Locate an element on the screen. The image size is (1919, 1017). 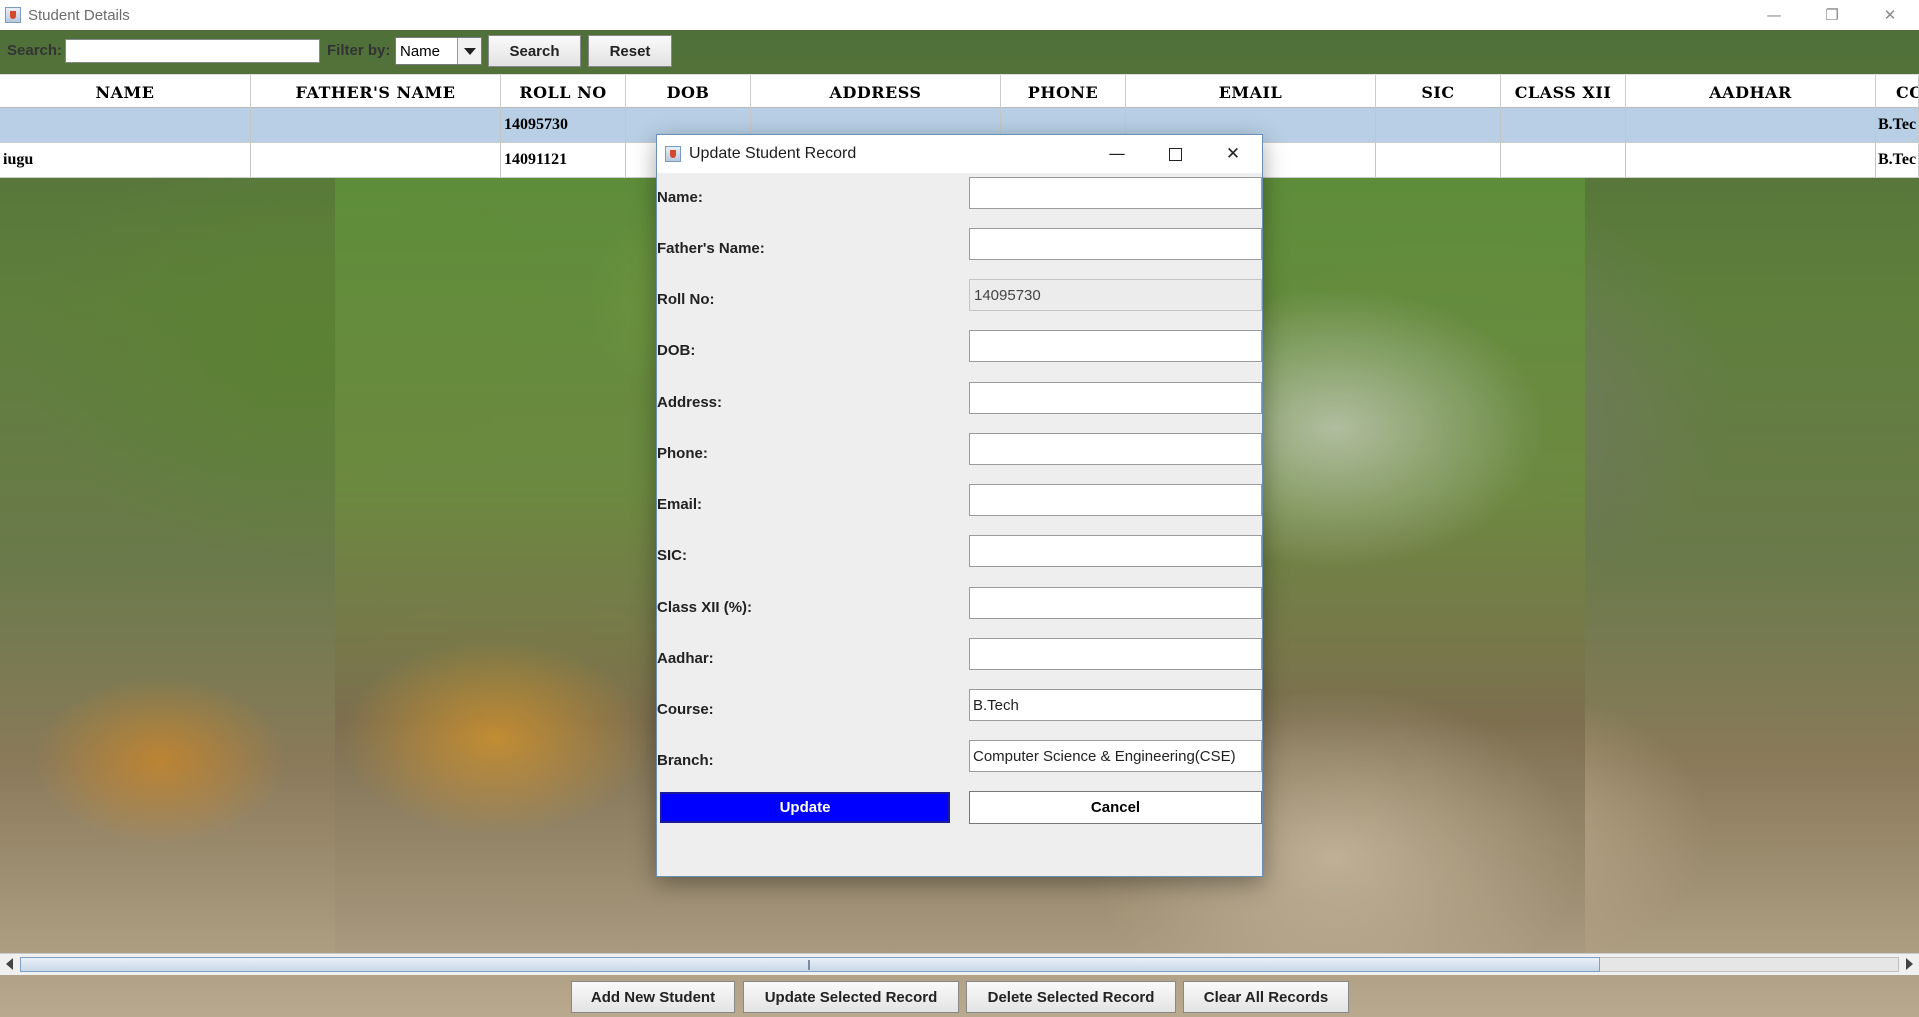
scroll-grip is located at coordinates (809, 965).